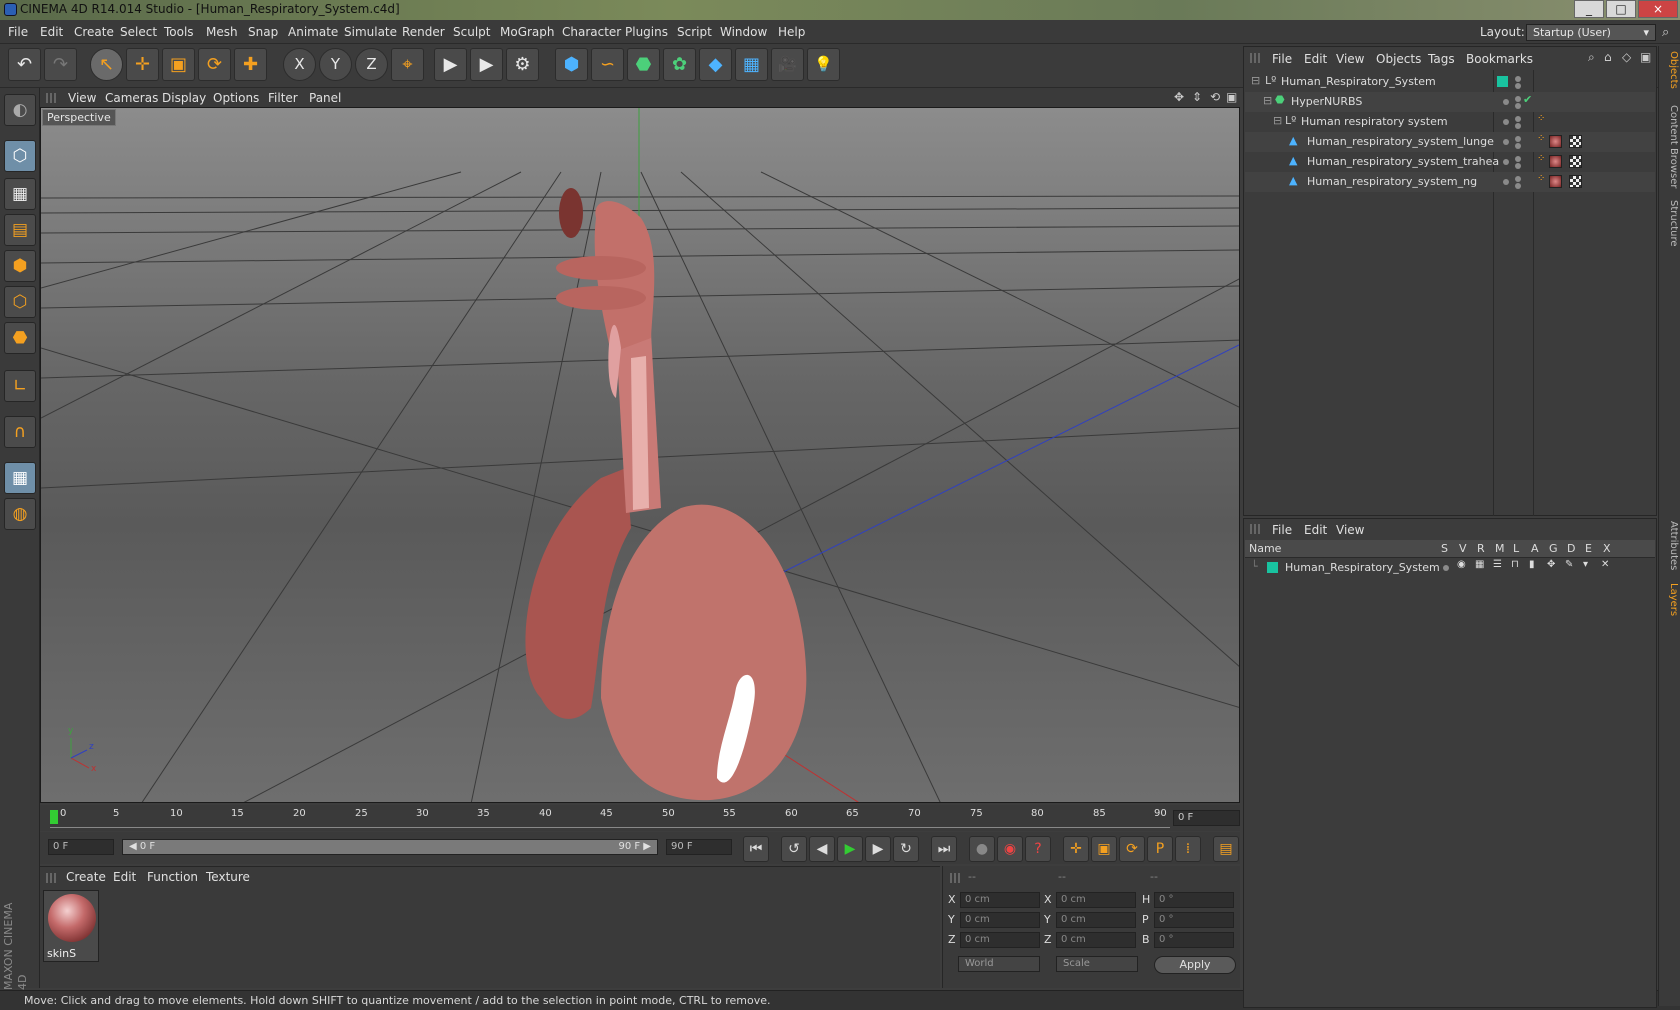 The height and width of the screenshot is (1010, 1680). Describe the element at coordinates (822, 849) in the screenshot. I see `previous-frame-button: ◀` at that location.